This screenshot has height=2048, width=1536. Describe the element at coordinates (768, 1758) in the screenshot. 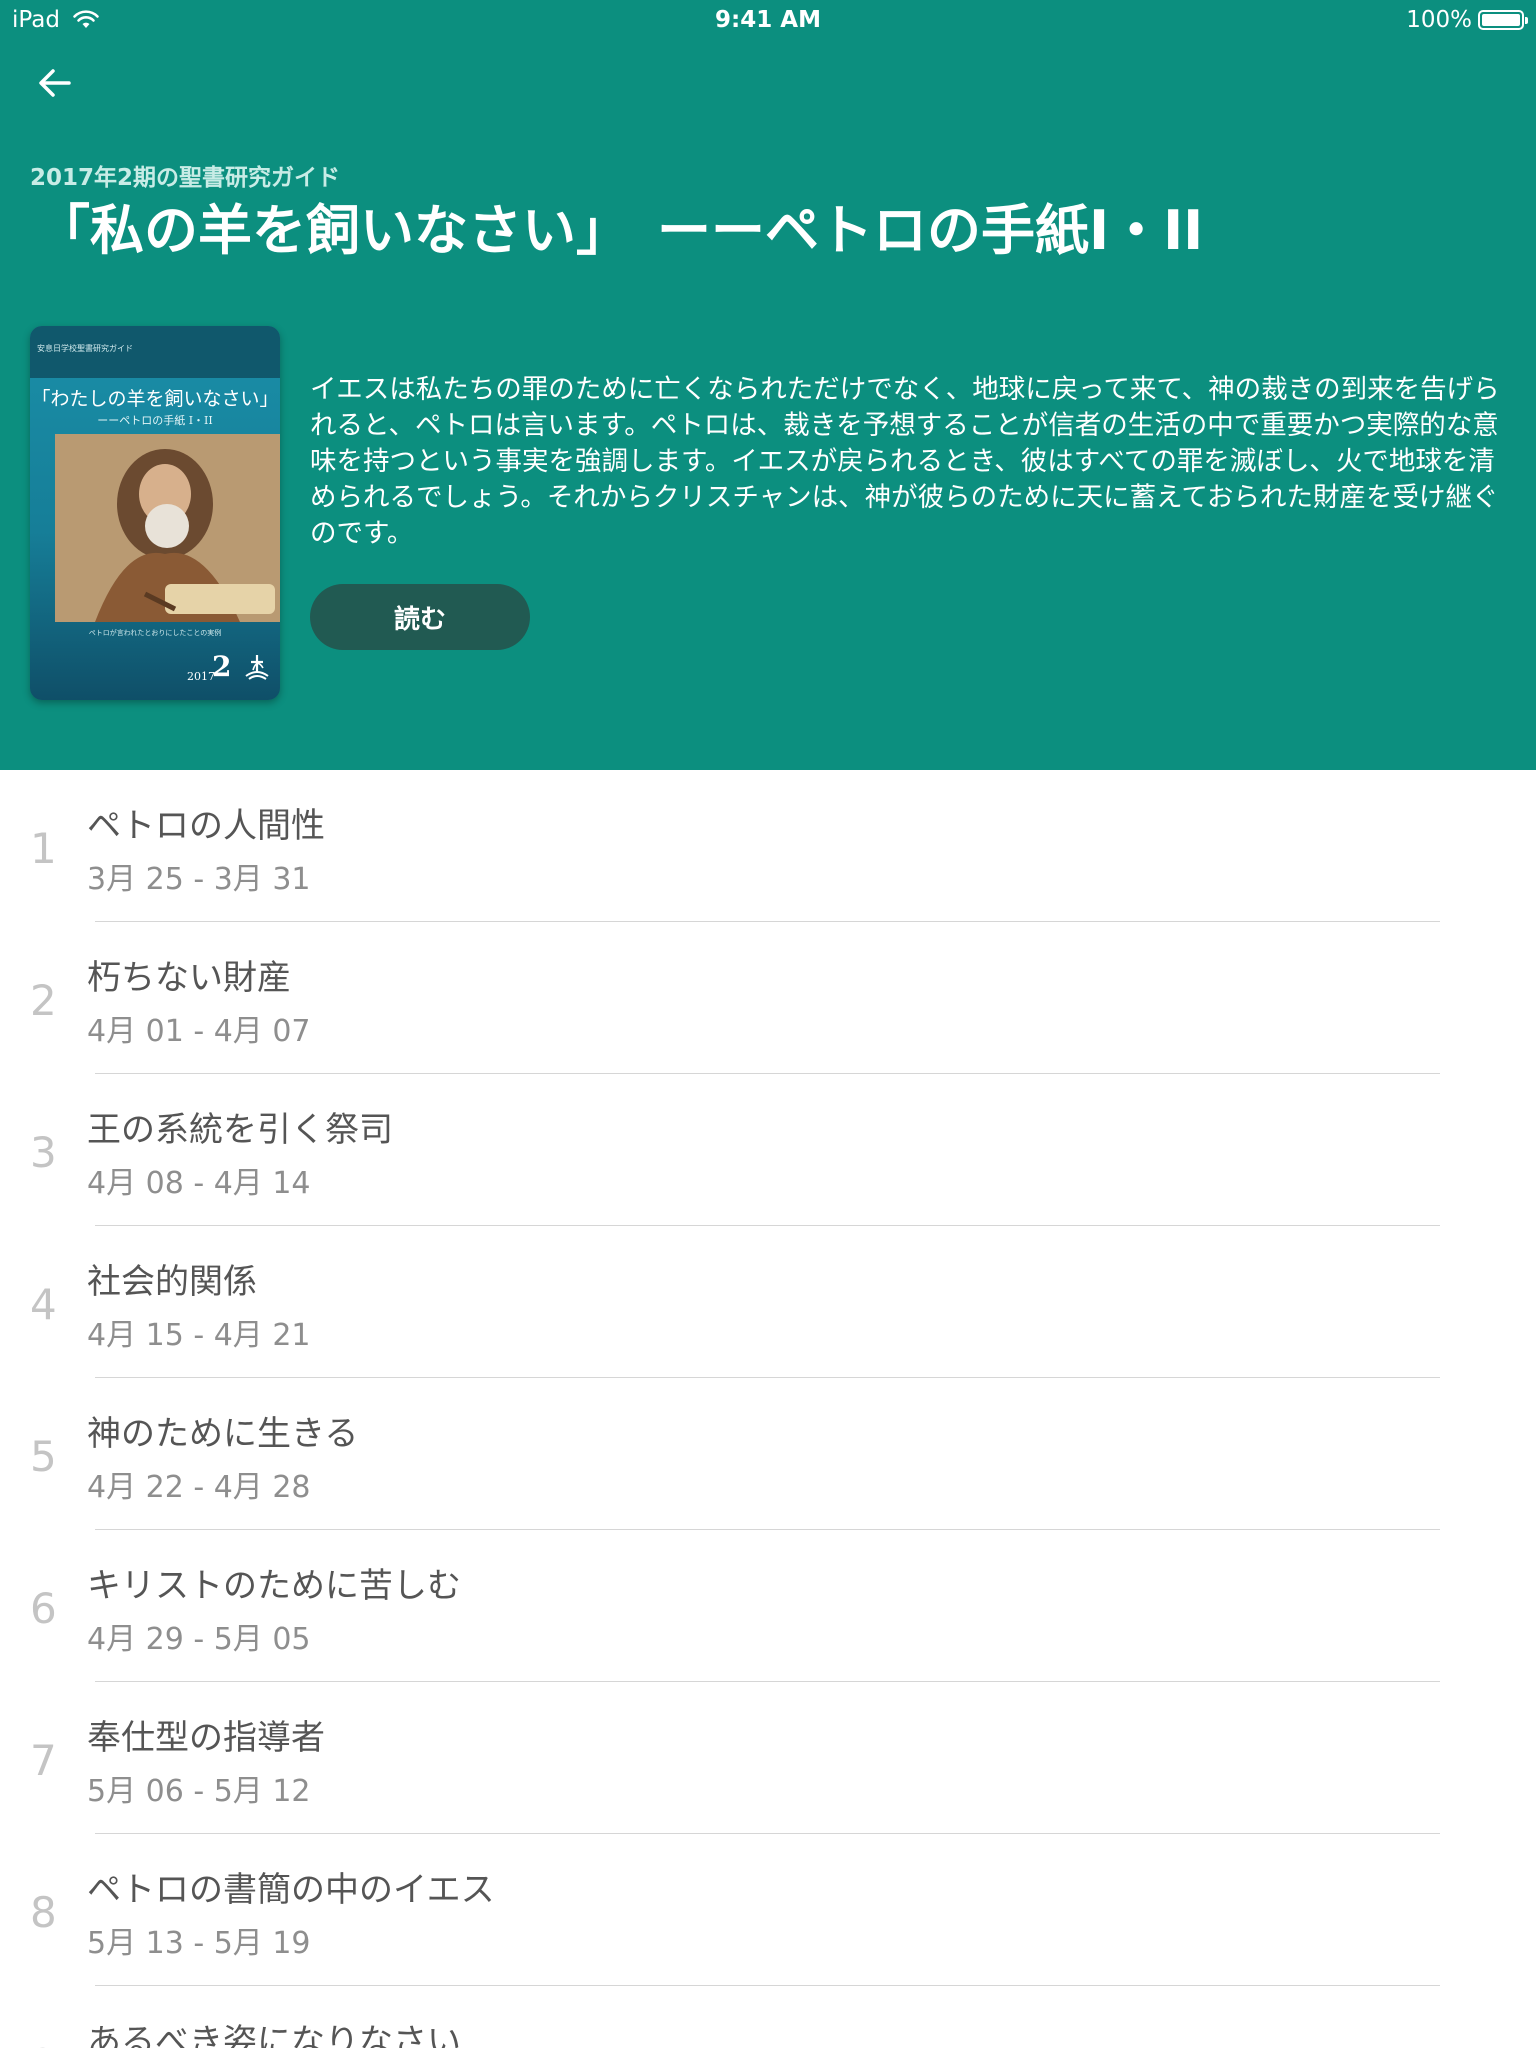

I see `lesson-item: 7 奉仕型の指導者 5月 06 - 5月 12` at that location.